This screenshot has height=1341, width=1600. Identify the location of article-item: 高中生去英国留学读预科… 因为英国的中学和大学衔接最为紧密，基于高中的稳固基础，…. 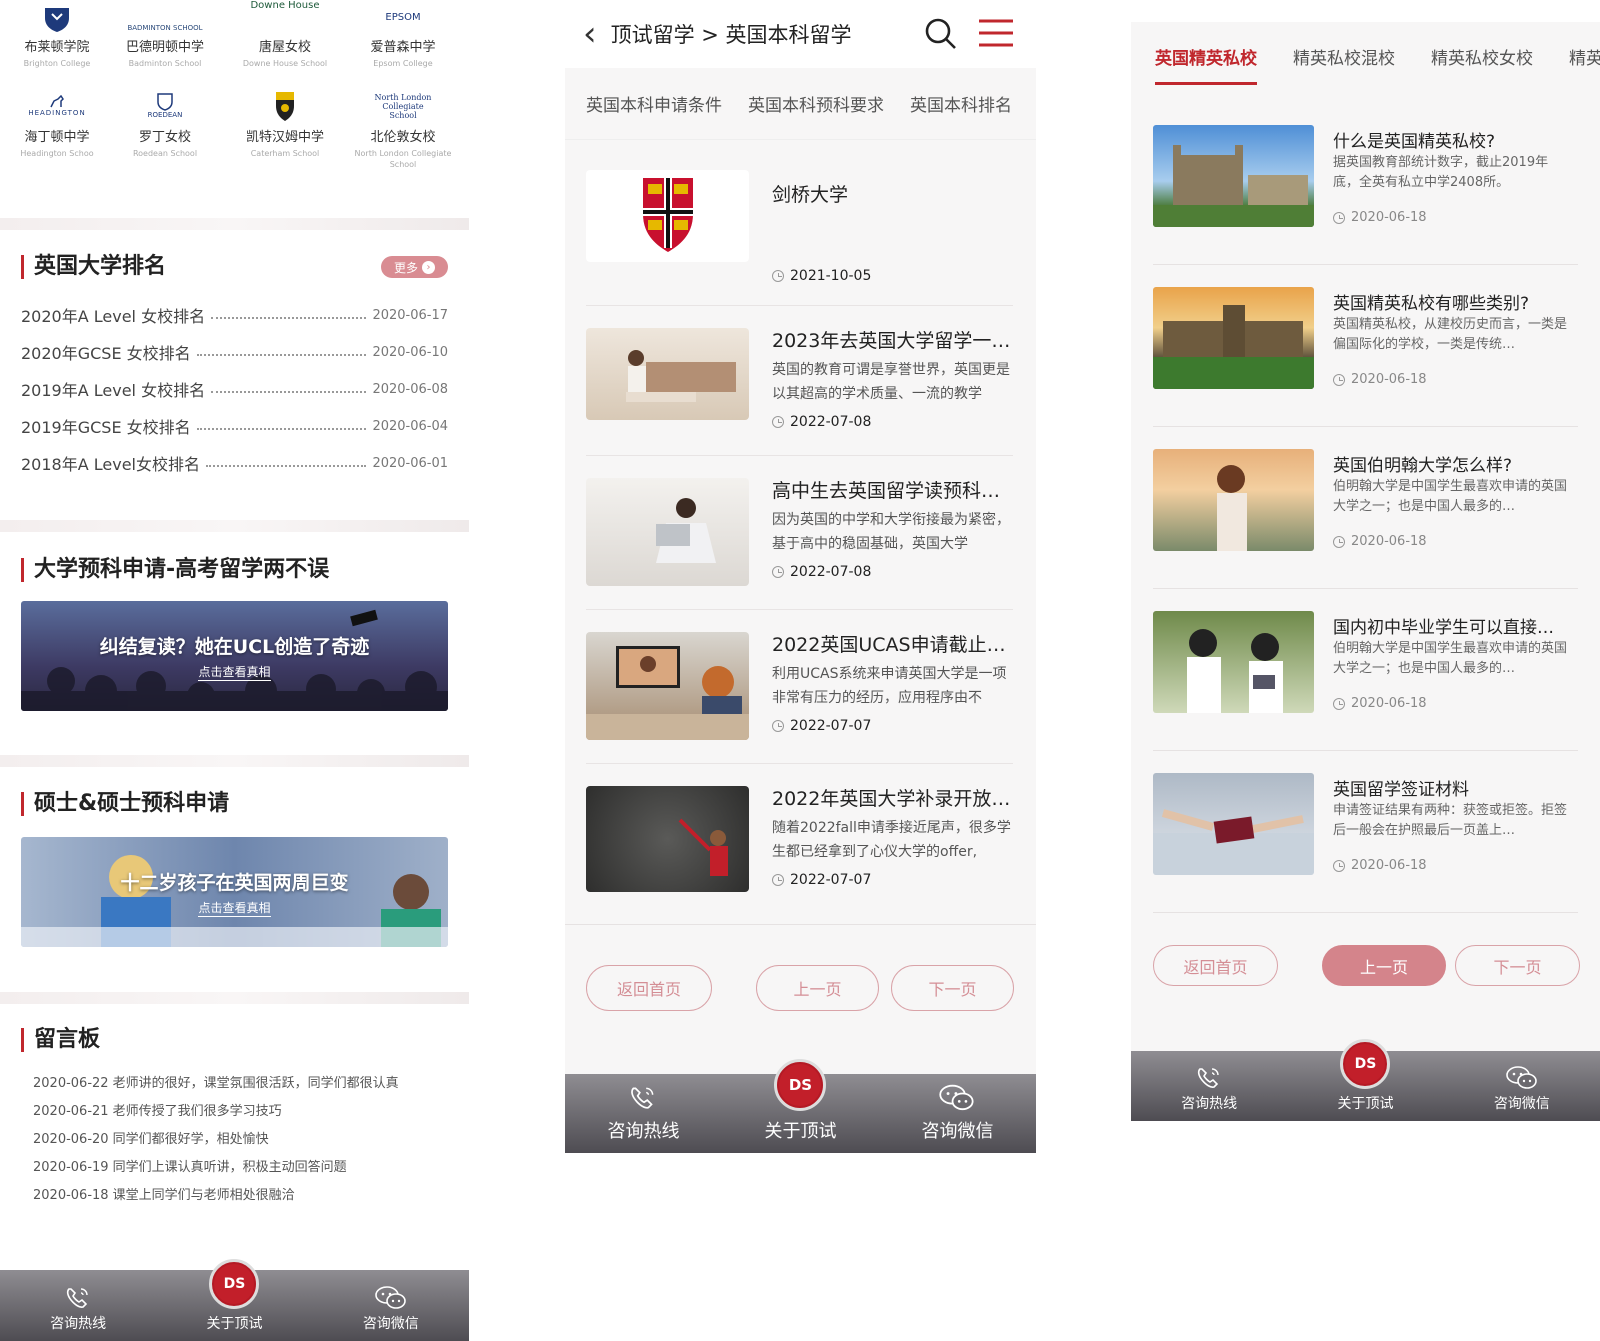
(799, 533).